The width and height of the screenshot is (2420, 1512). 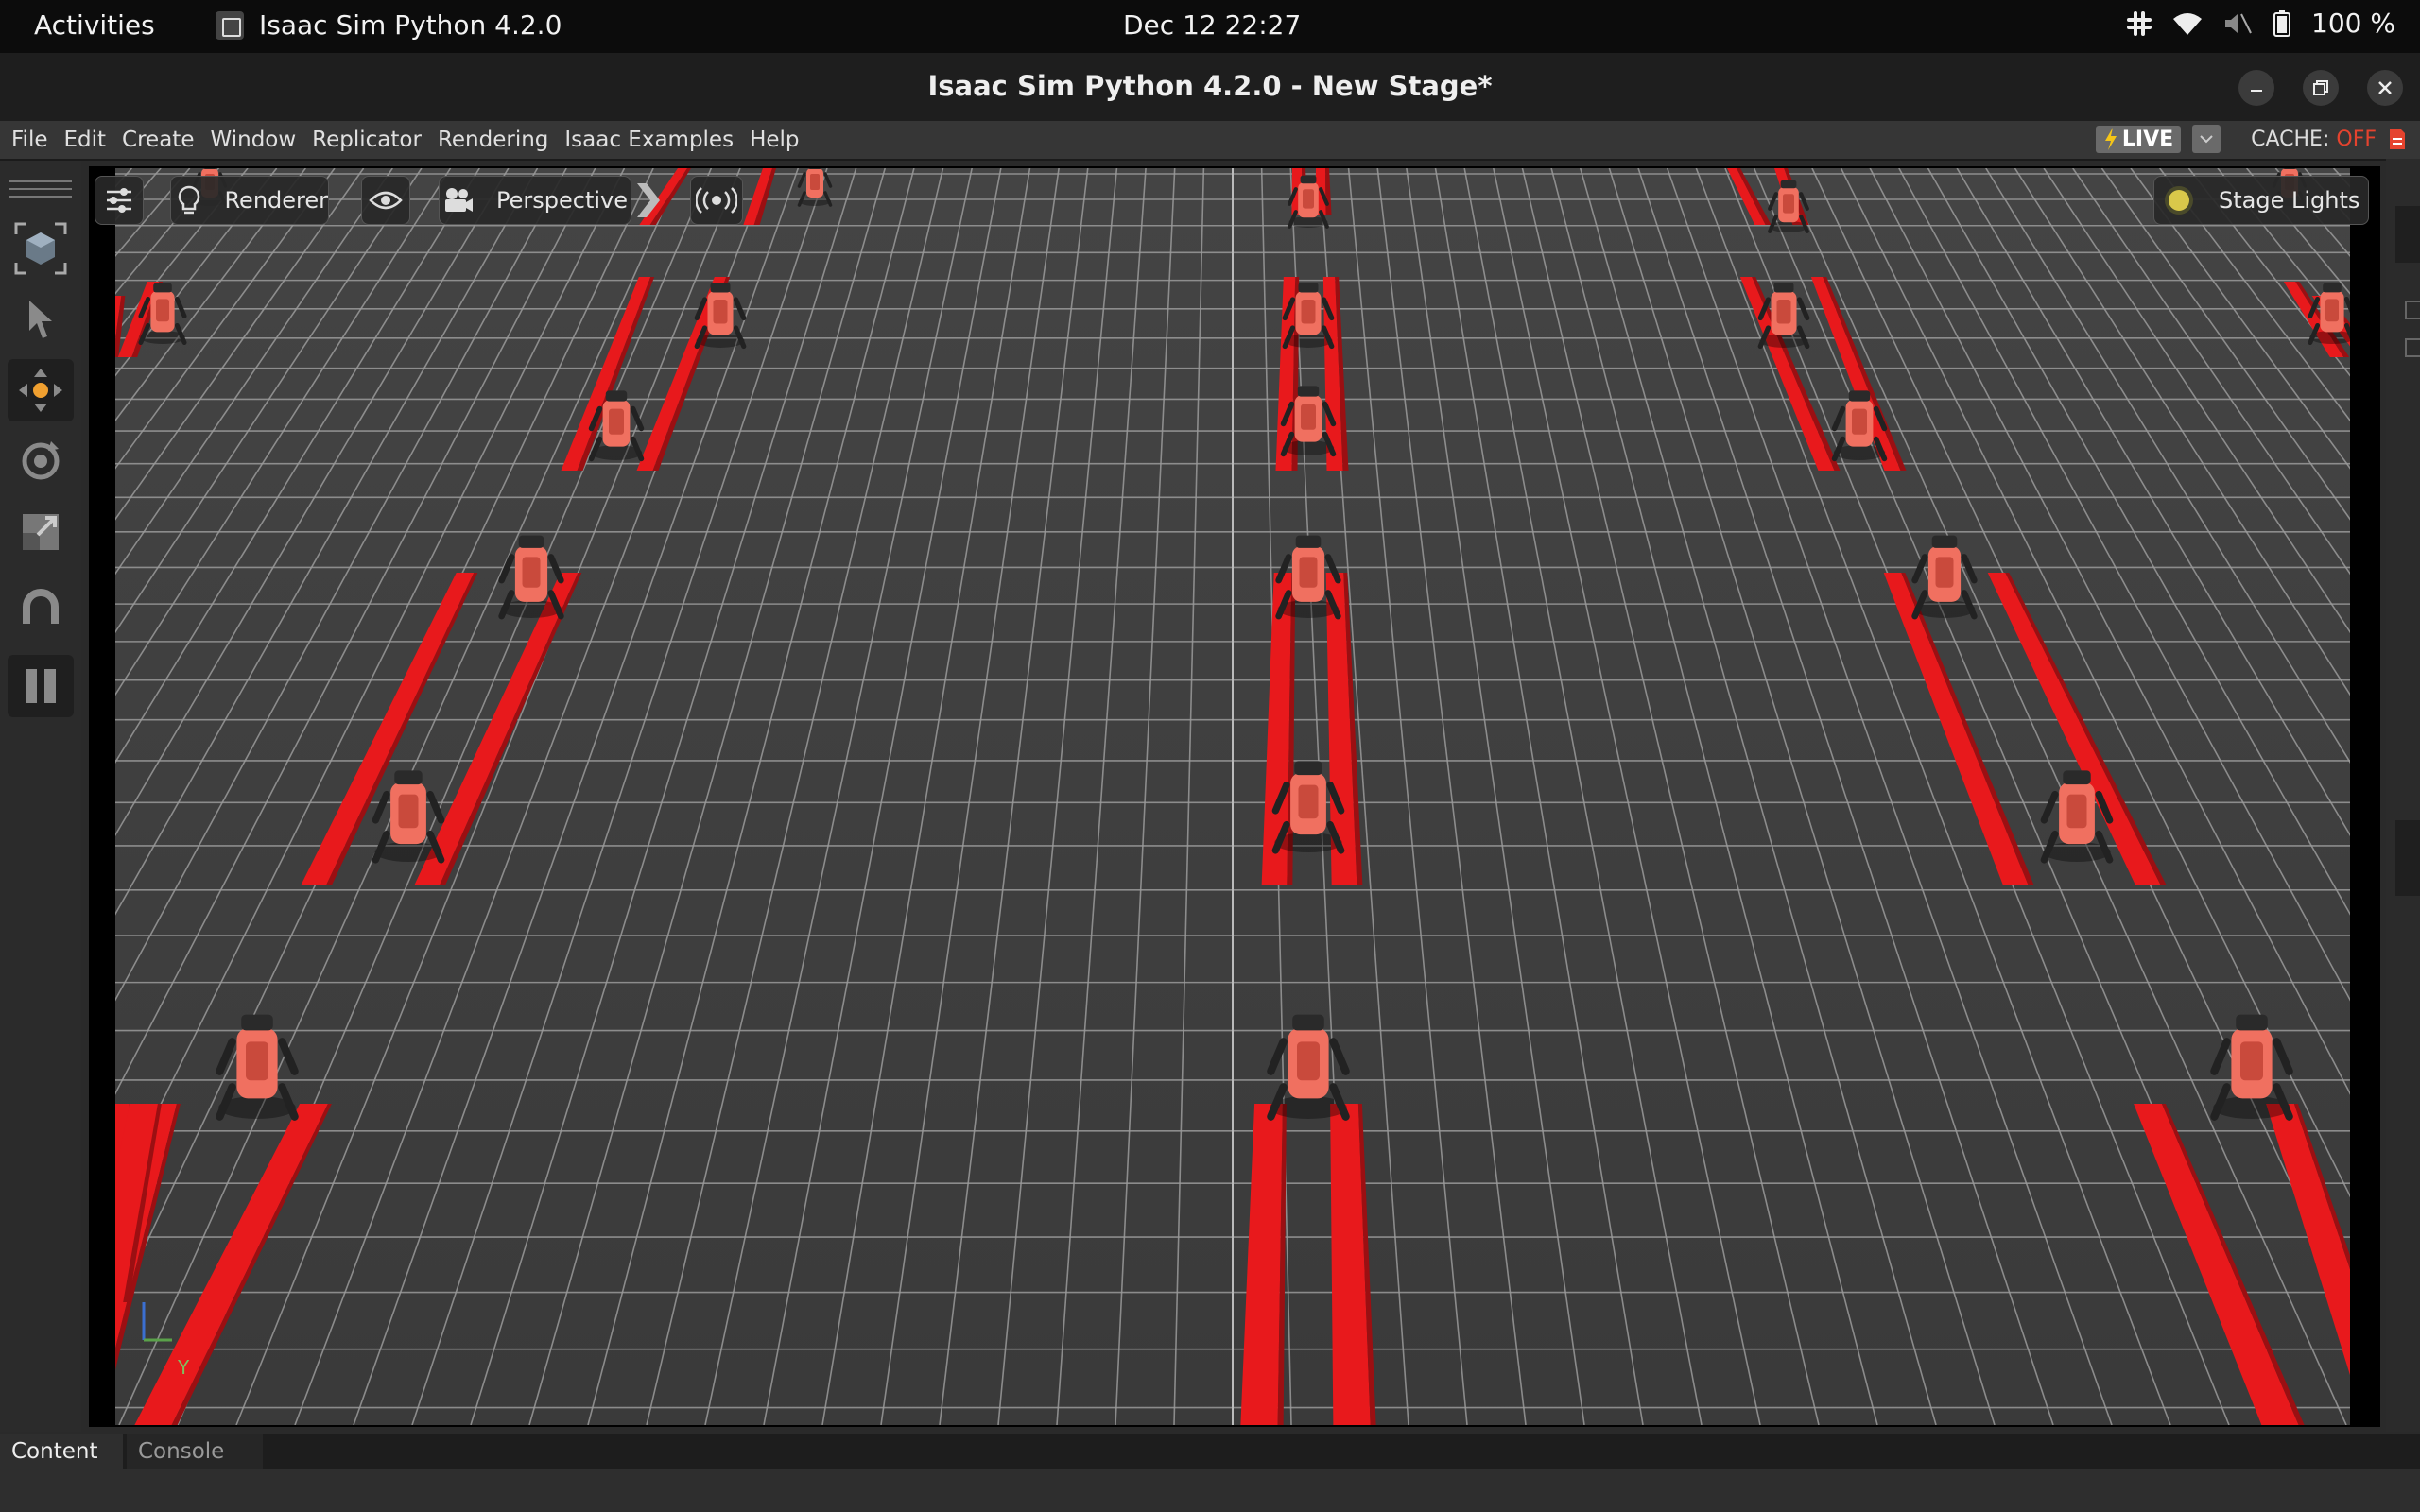 I want to click on bottom-tab-bar: Content Console, so click(x=1210, y=1451).